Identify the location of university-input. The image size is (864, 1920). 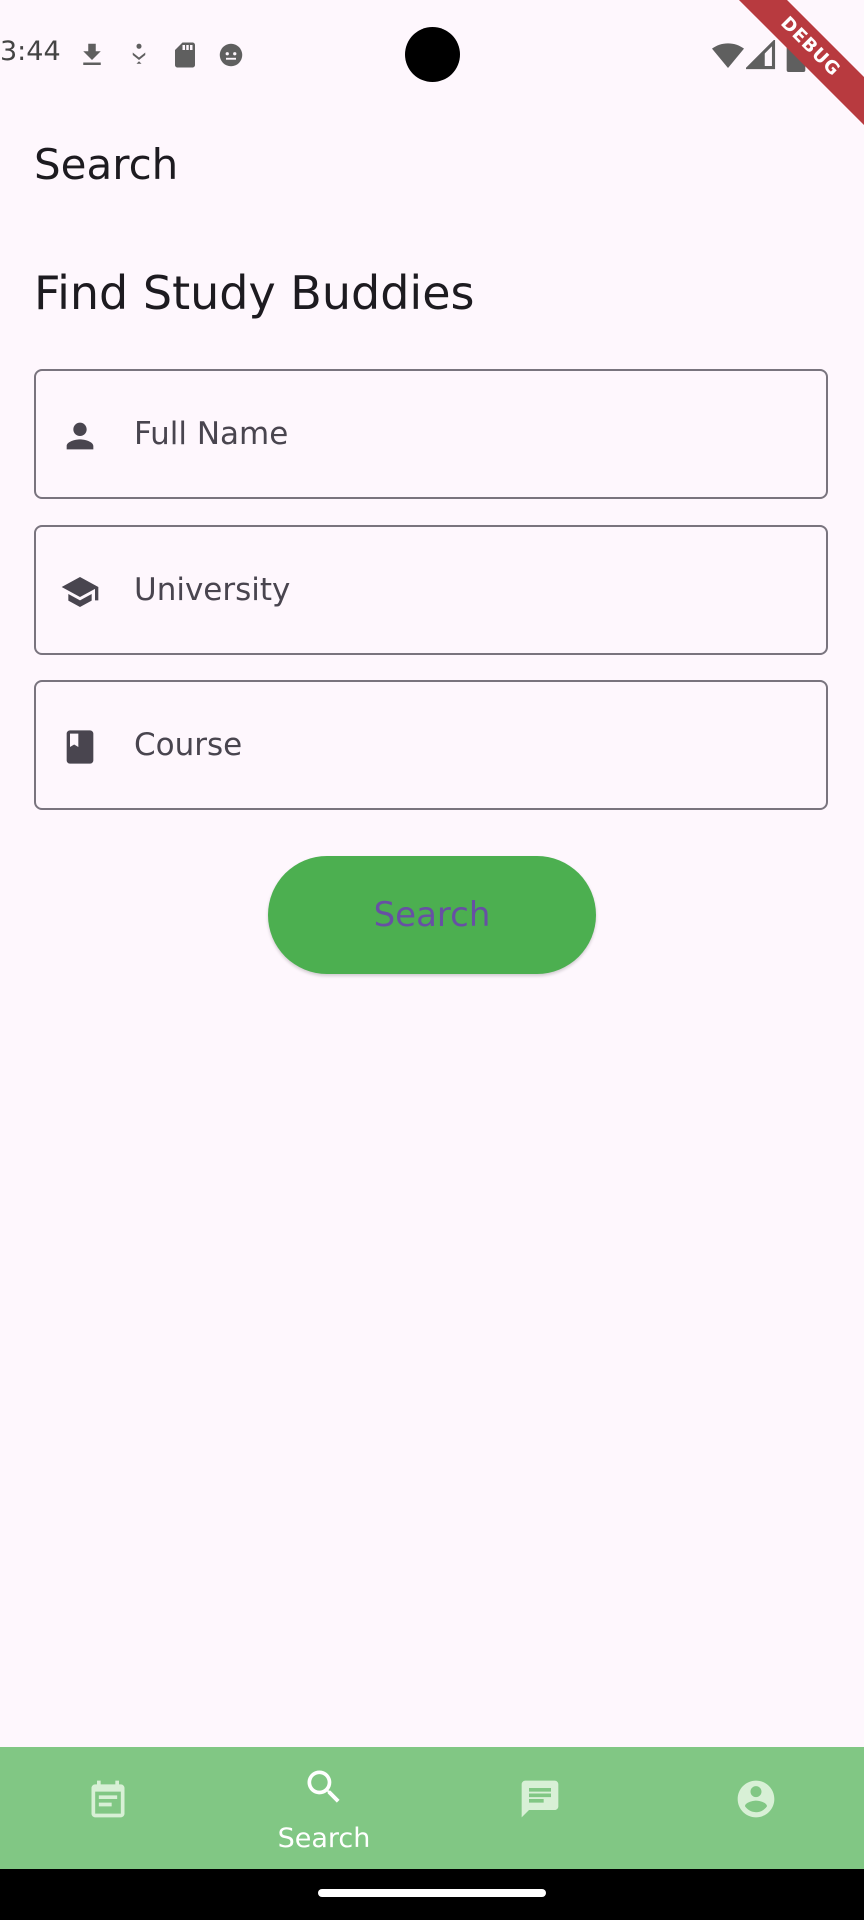
(464, 590).